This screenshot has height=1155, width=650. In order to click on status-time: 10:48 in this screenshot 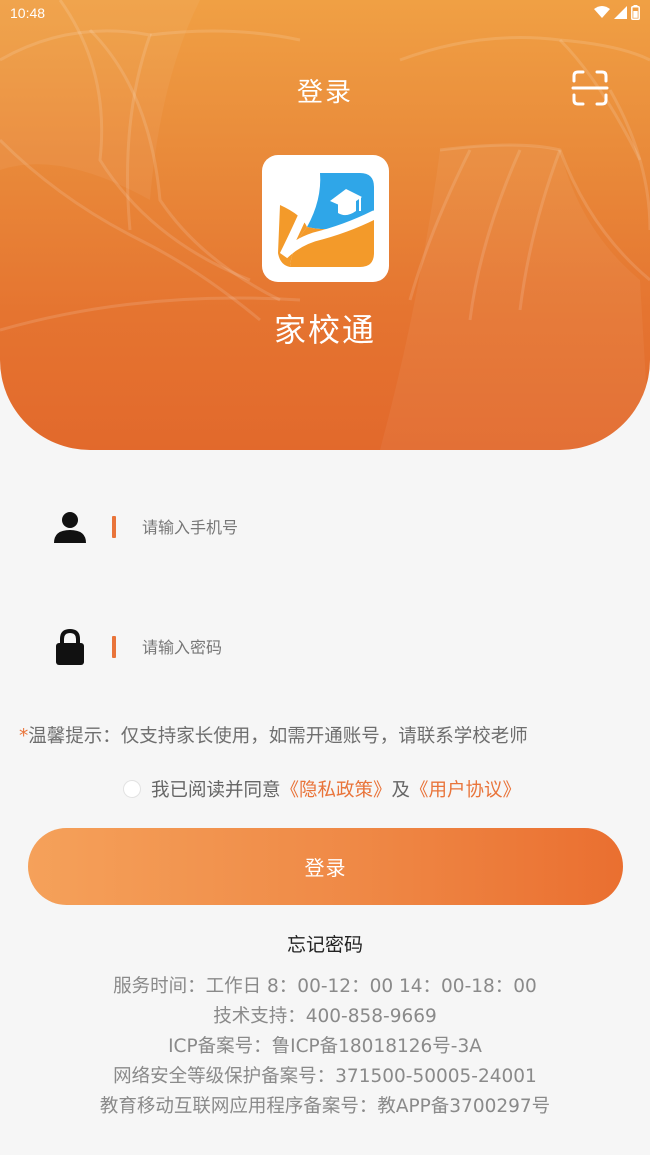, I will do `click(28, 13)`.